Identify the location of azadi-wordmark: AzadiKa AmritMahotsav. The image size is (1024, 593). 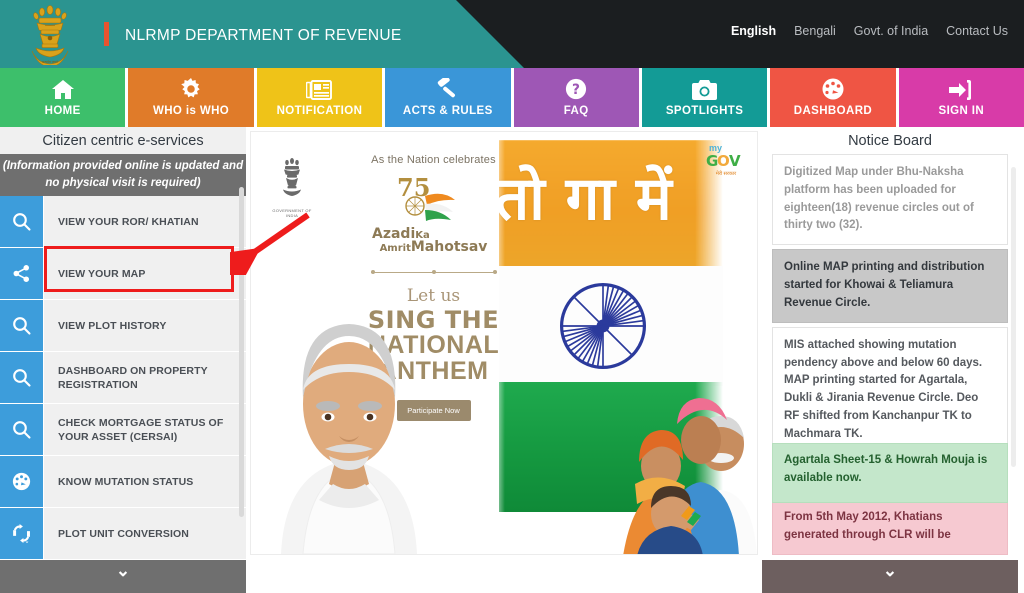
(433, 241).